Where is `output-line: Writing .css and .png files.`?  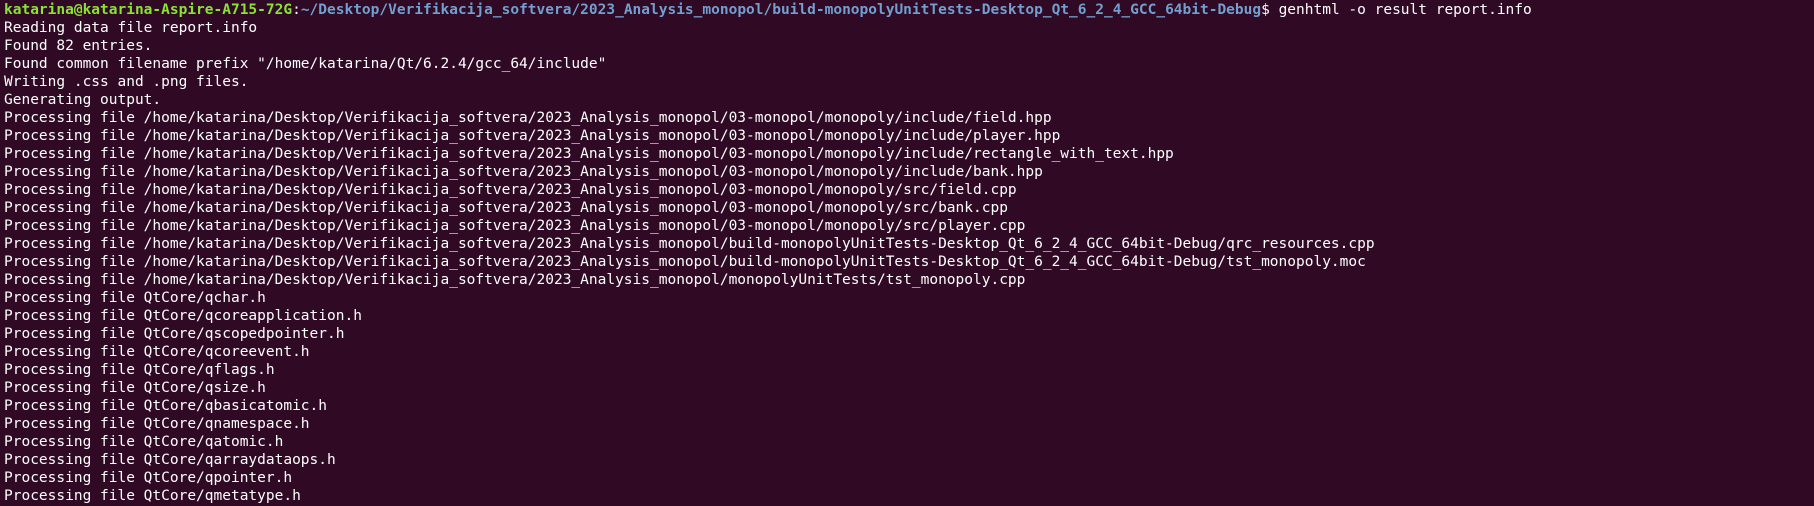
output-line: Writing .css and .png files. is located at coordinates (126, 82).